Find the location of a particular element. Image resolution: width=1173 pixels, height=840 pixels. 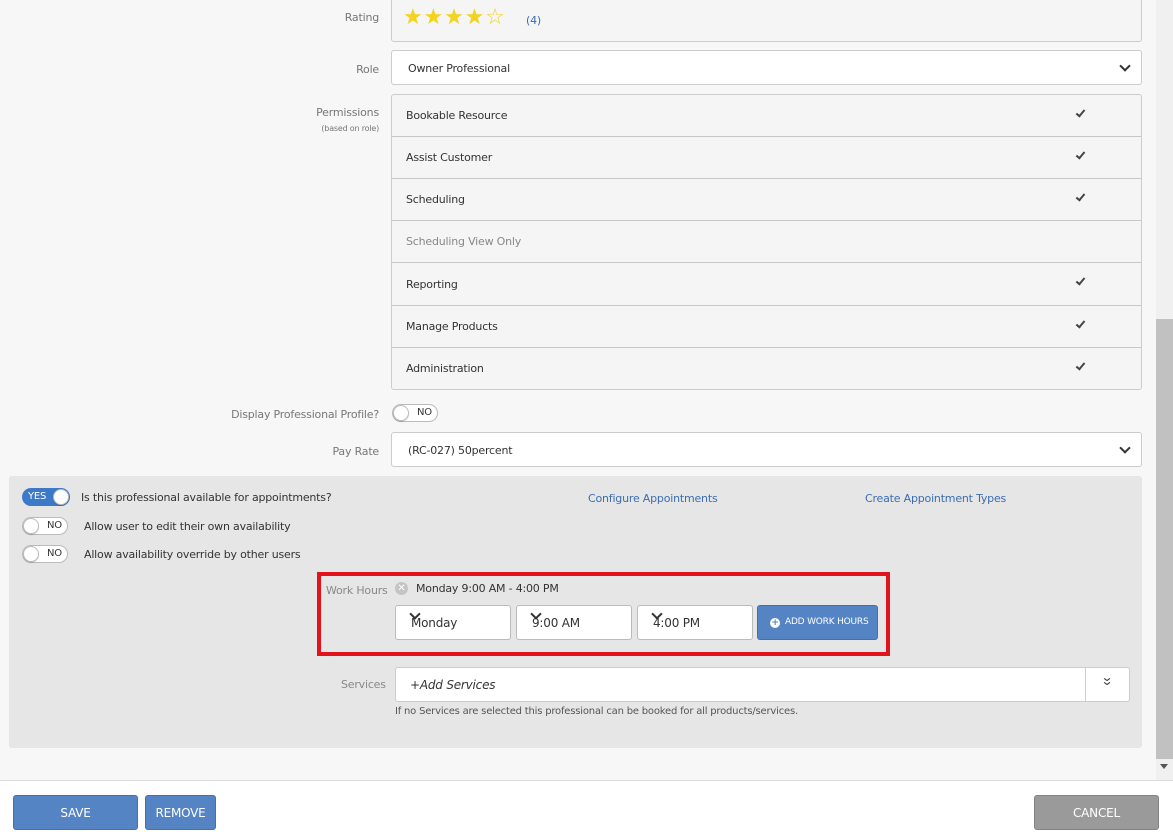

save-label: SAVE is located at coordinates (75, 813).